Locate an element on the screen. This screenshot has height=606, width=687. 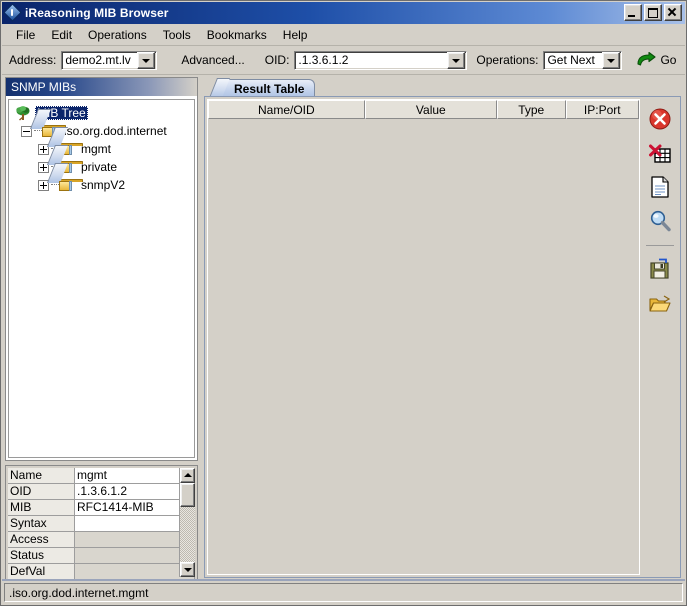
table-row: DefVal is located at coordinates (101, 571).